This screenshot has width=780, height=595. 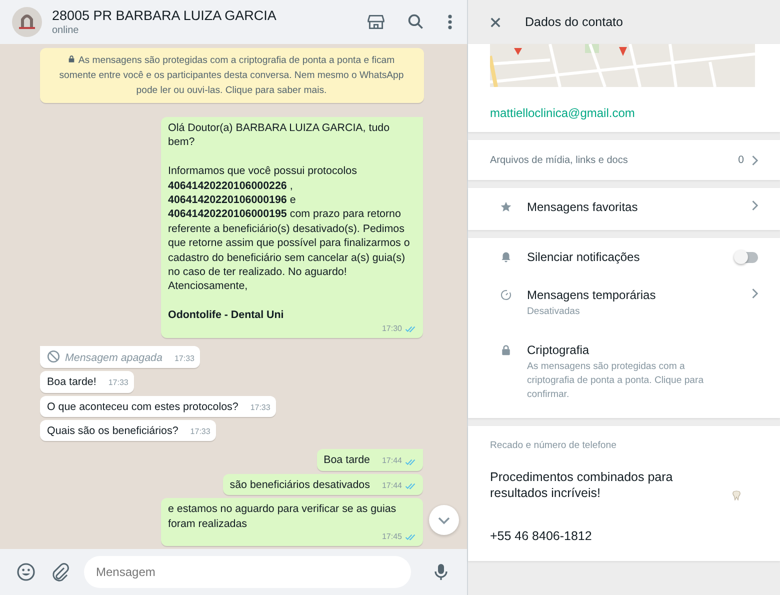 I want to click on encryption-item: Criptografia As mensagens são protegidas com a criptografia de ponta a ponta. Clique para confirmar., so click(x=624, y=374).